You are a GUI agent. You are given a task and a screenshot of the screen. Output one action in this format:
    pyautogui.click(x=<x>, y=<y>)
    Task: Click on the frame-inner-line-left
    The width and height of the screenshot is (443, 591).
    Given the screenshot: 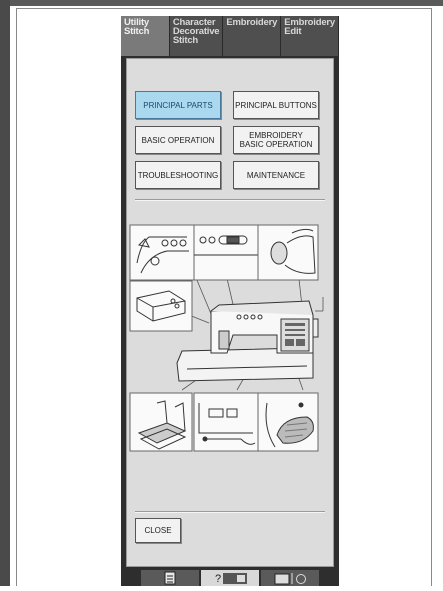 What is the action you would take?
    pyautogui.click(x=16, y=297)
    